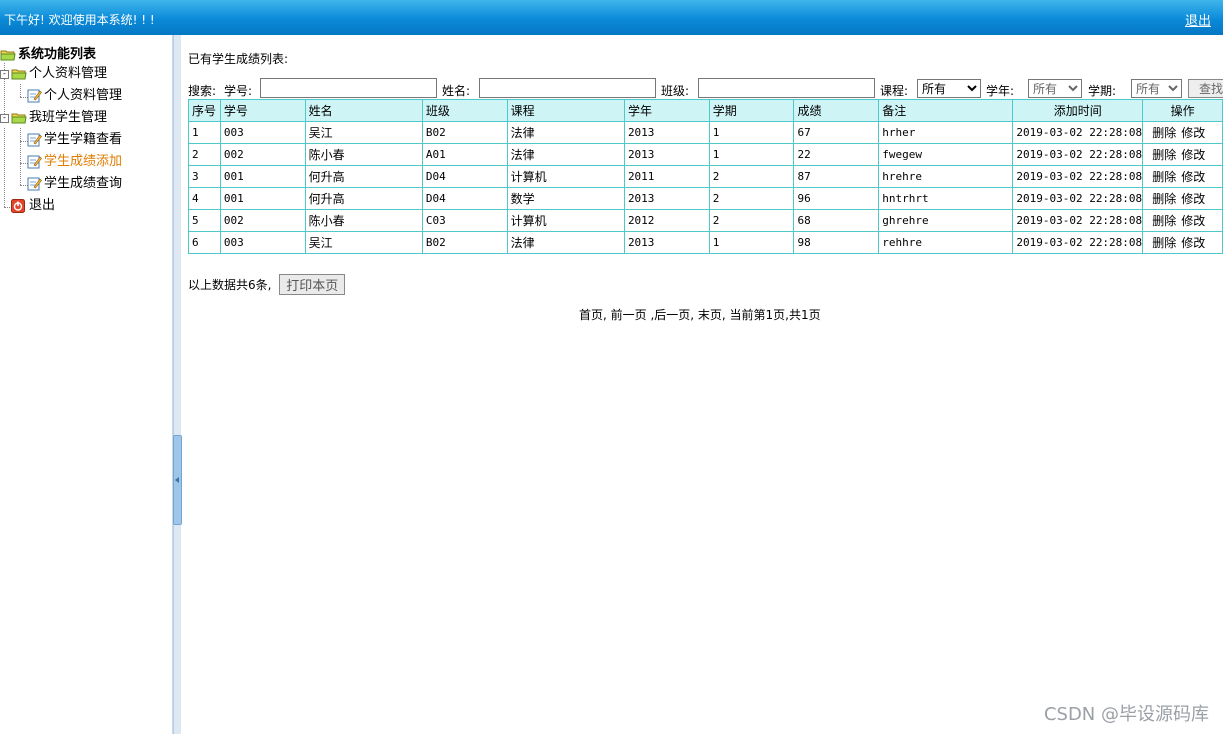 The height and width of the screenshot is (734, 1223). Describe the element at coordinates (18, 205) in the screenshot. I see `power-icon` at that location.